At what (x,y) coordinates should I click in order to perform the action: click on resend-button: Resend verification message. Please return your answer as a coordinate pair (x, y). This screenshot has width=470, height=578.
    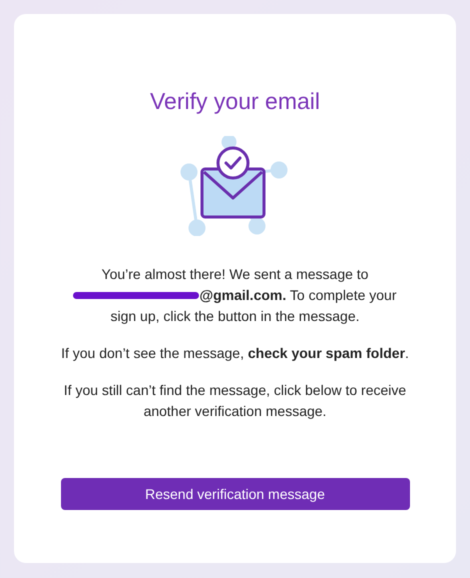
    Looking at the image, I should click on (235, 494).